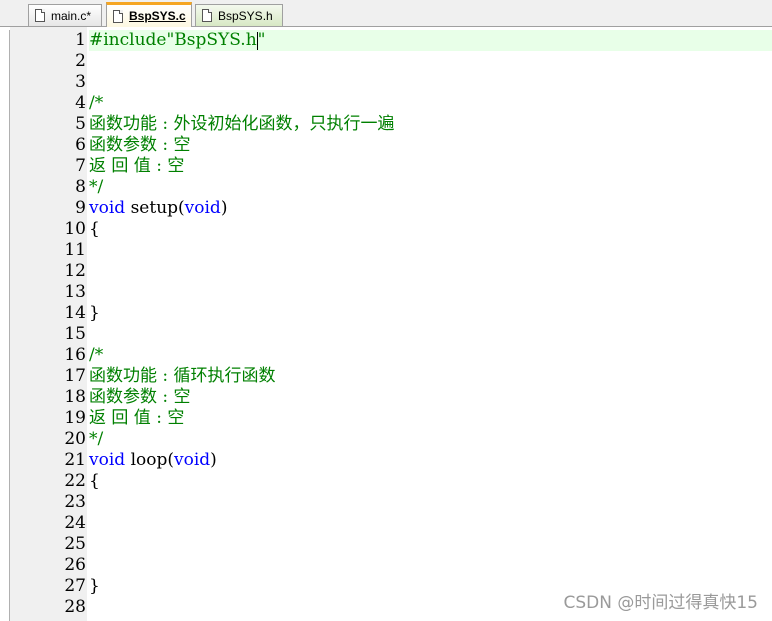  Describe the element at coordinates (386, 13) in the screenshot. I see `editor-tab-bar: main.c* BspSYS.c BspSYS.h` at that location.